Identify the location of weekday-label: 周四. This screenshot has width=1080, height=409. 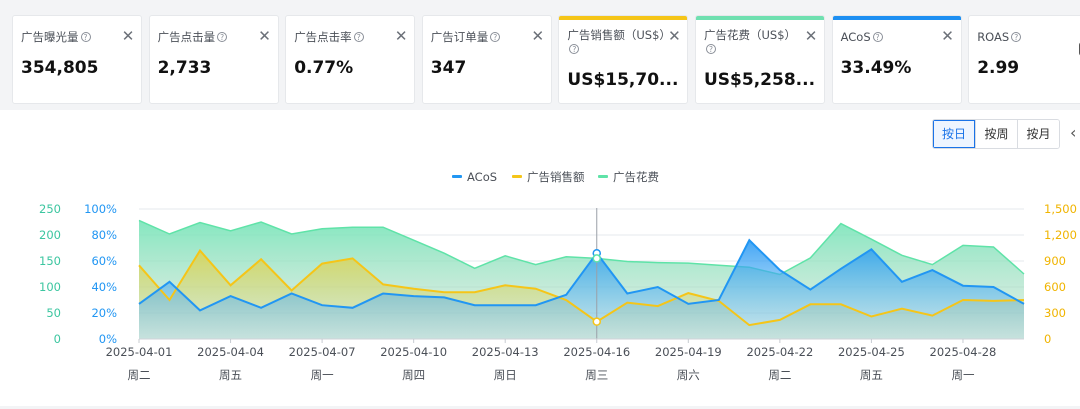
(413, 375).